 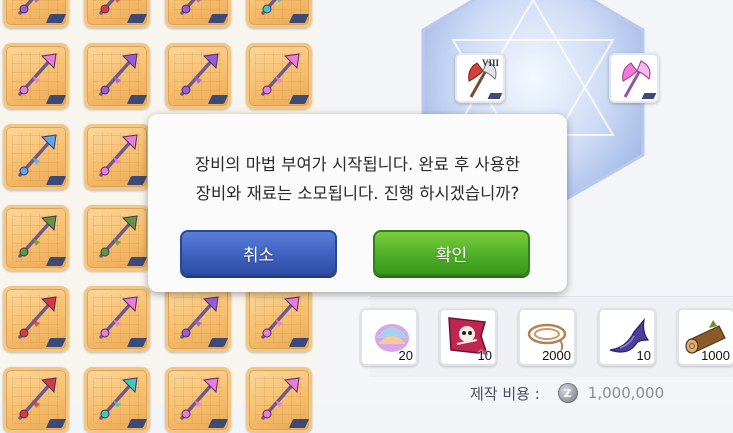 I want to click on crafting-cost-row: 제작 비용 : Z 1,000,000, so click(x=567, y=393).